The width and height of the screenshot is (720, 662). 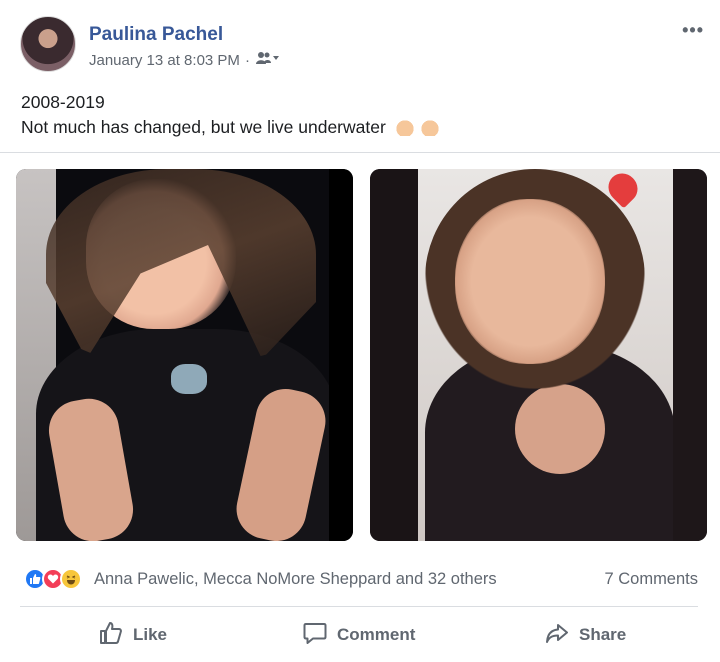 What do you see at coordinates (267, 60) in the screenshot?
I see `friends-icon` at bounding box center [267, 60].